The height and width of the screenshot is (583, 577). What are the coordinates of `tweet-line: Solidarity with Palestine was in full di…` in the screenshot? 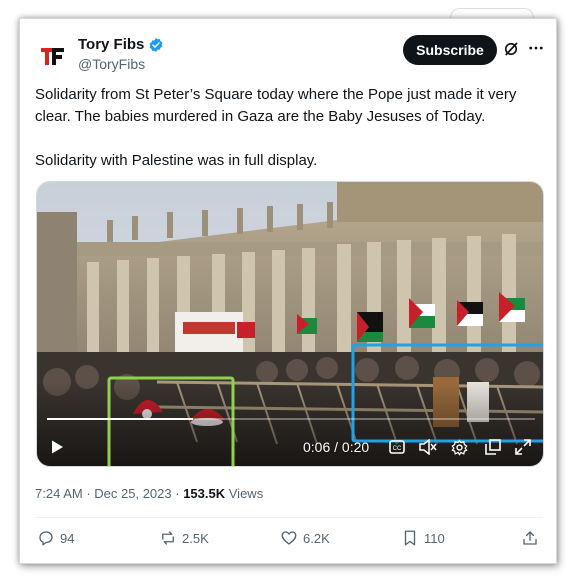 It's located at (176, 160).